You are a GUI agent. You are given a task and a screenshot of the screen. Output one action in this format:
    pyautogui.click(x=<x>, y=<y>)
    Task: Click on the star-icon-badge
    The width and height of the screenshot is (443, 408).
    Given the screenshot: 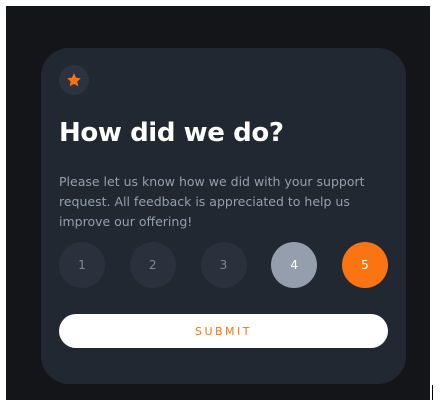 What is the action you would take?
    pyautogui.click(x=74, y=80)
    